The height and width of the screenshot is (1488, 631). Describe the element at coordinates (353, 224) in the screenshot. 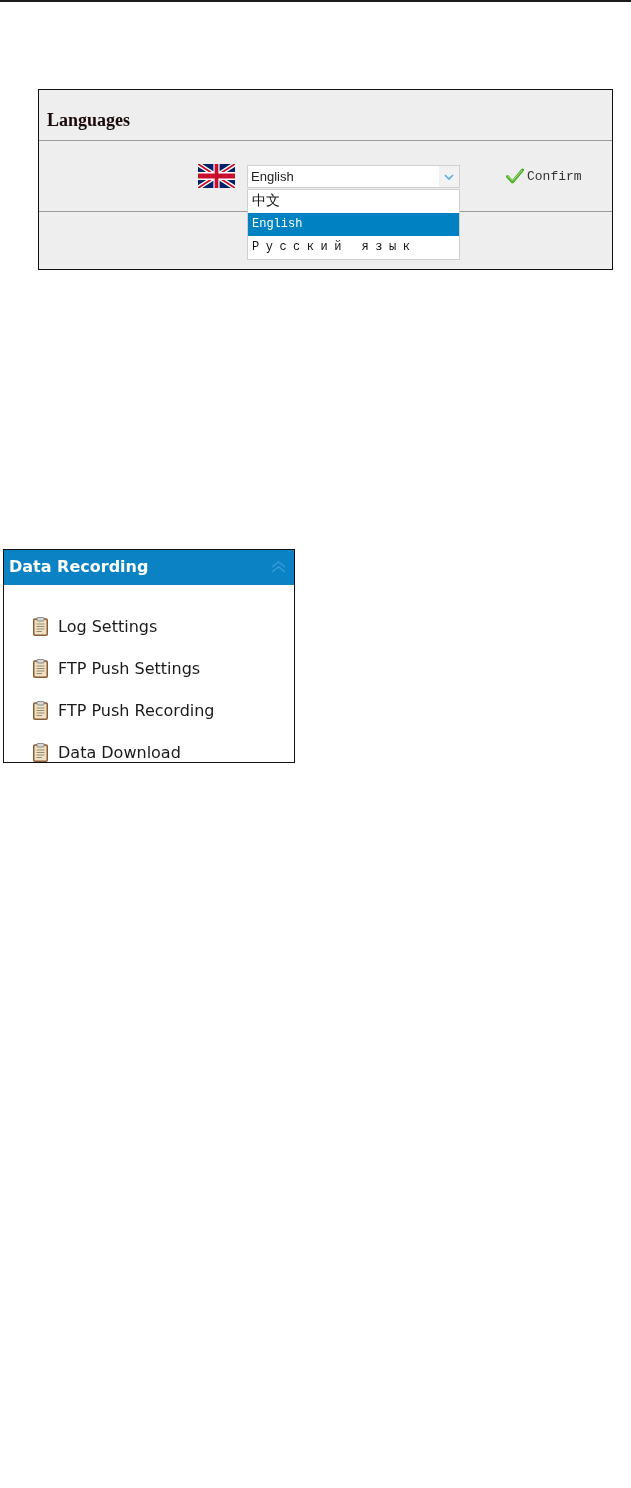

I see `dropdown-option: English` at that location.